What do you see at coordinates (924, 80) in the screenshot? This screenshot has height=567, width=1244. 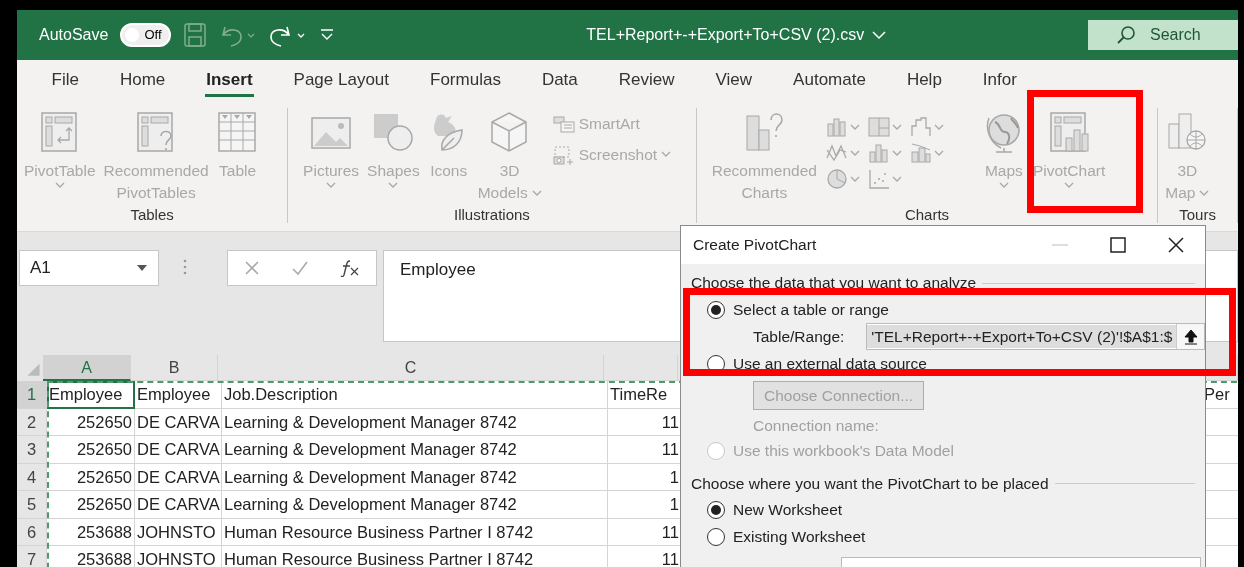 I see `menu-tab: Help` at bounding box center [924, 80].